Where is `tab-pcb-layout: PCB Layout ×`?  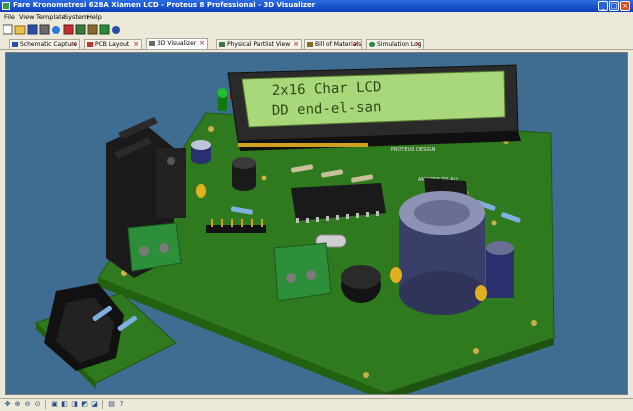
tab-pcb-layout: PCB Layout × is located at coordinates (113, 44).